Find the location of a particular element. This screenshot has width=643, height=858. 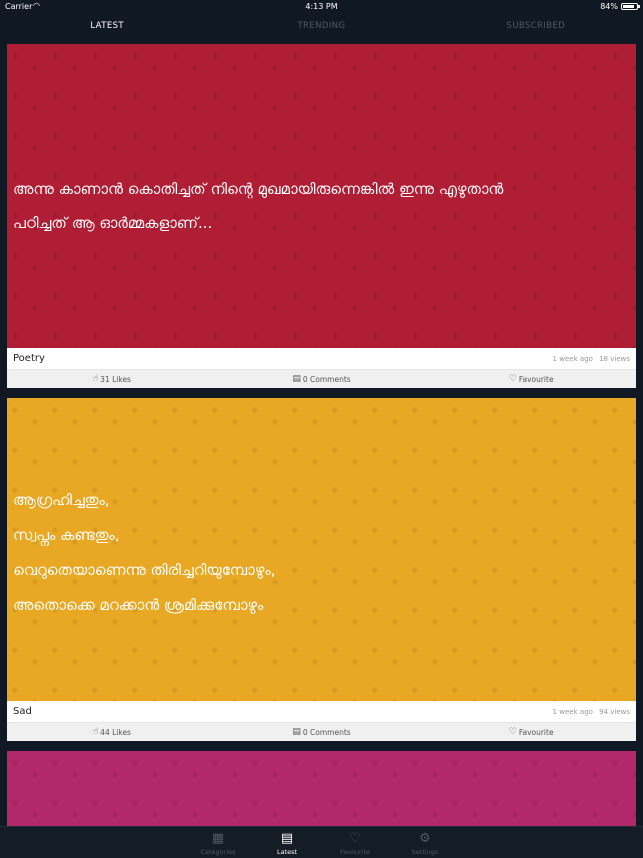

post-meta: Poetry 1 week ago 18 views is located at coordinates (321, 359).